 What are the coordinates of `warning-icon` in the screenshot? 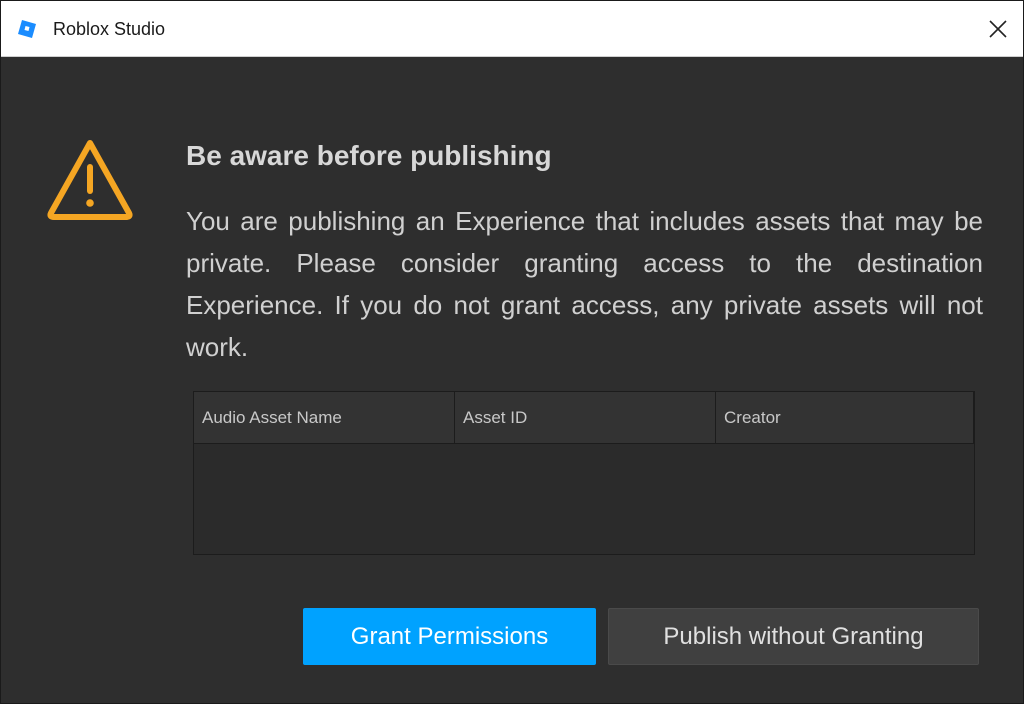 It's located at (90, 180).